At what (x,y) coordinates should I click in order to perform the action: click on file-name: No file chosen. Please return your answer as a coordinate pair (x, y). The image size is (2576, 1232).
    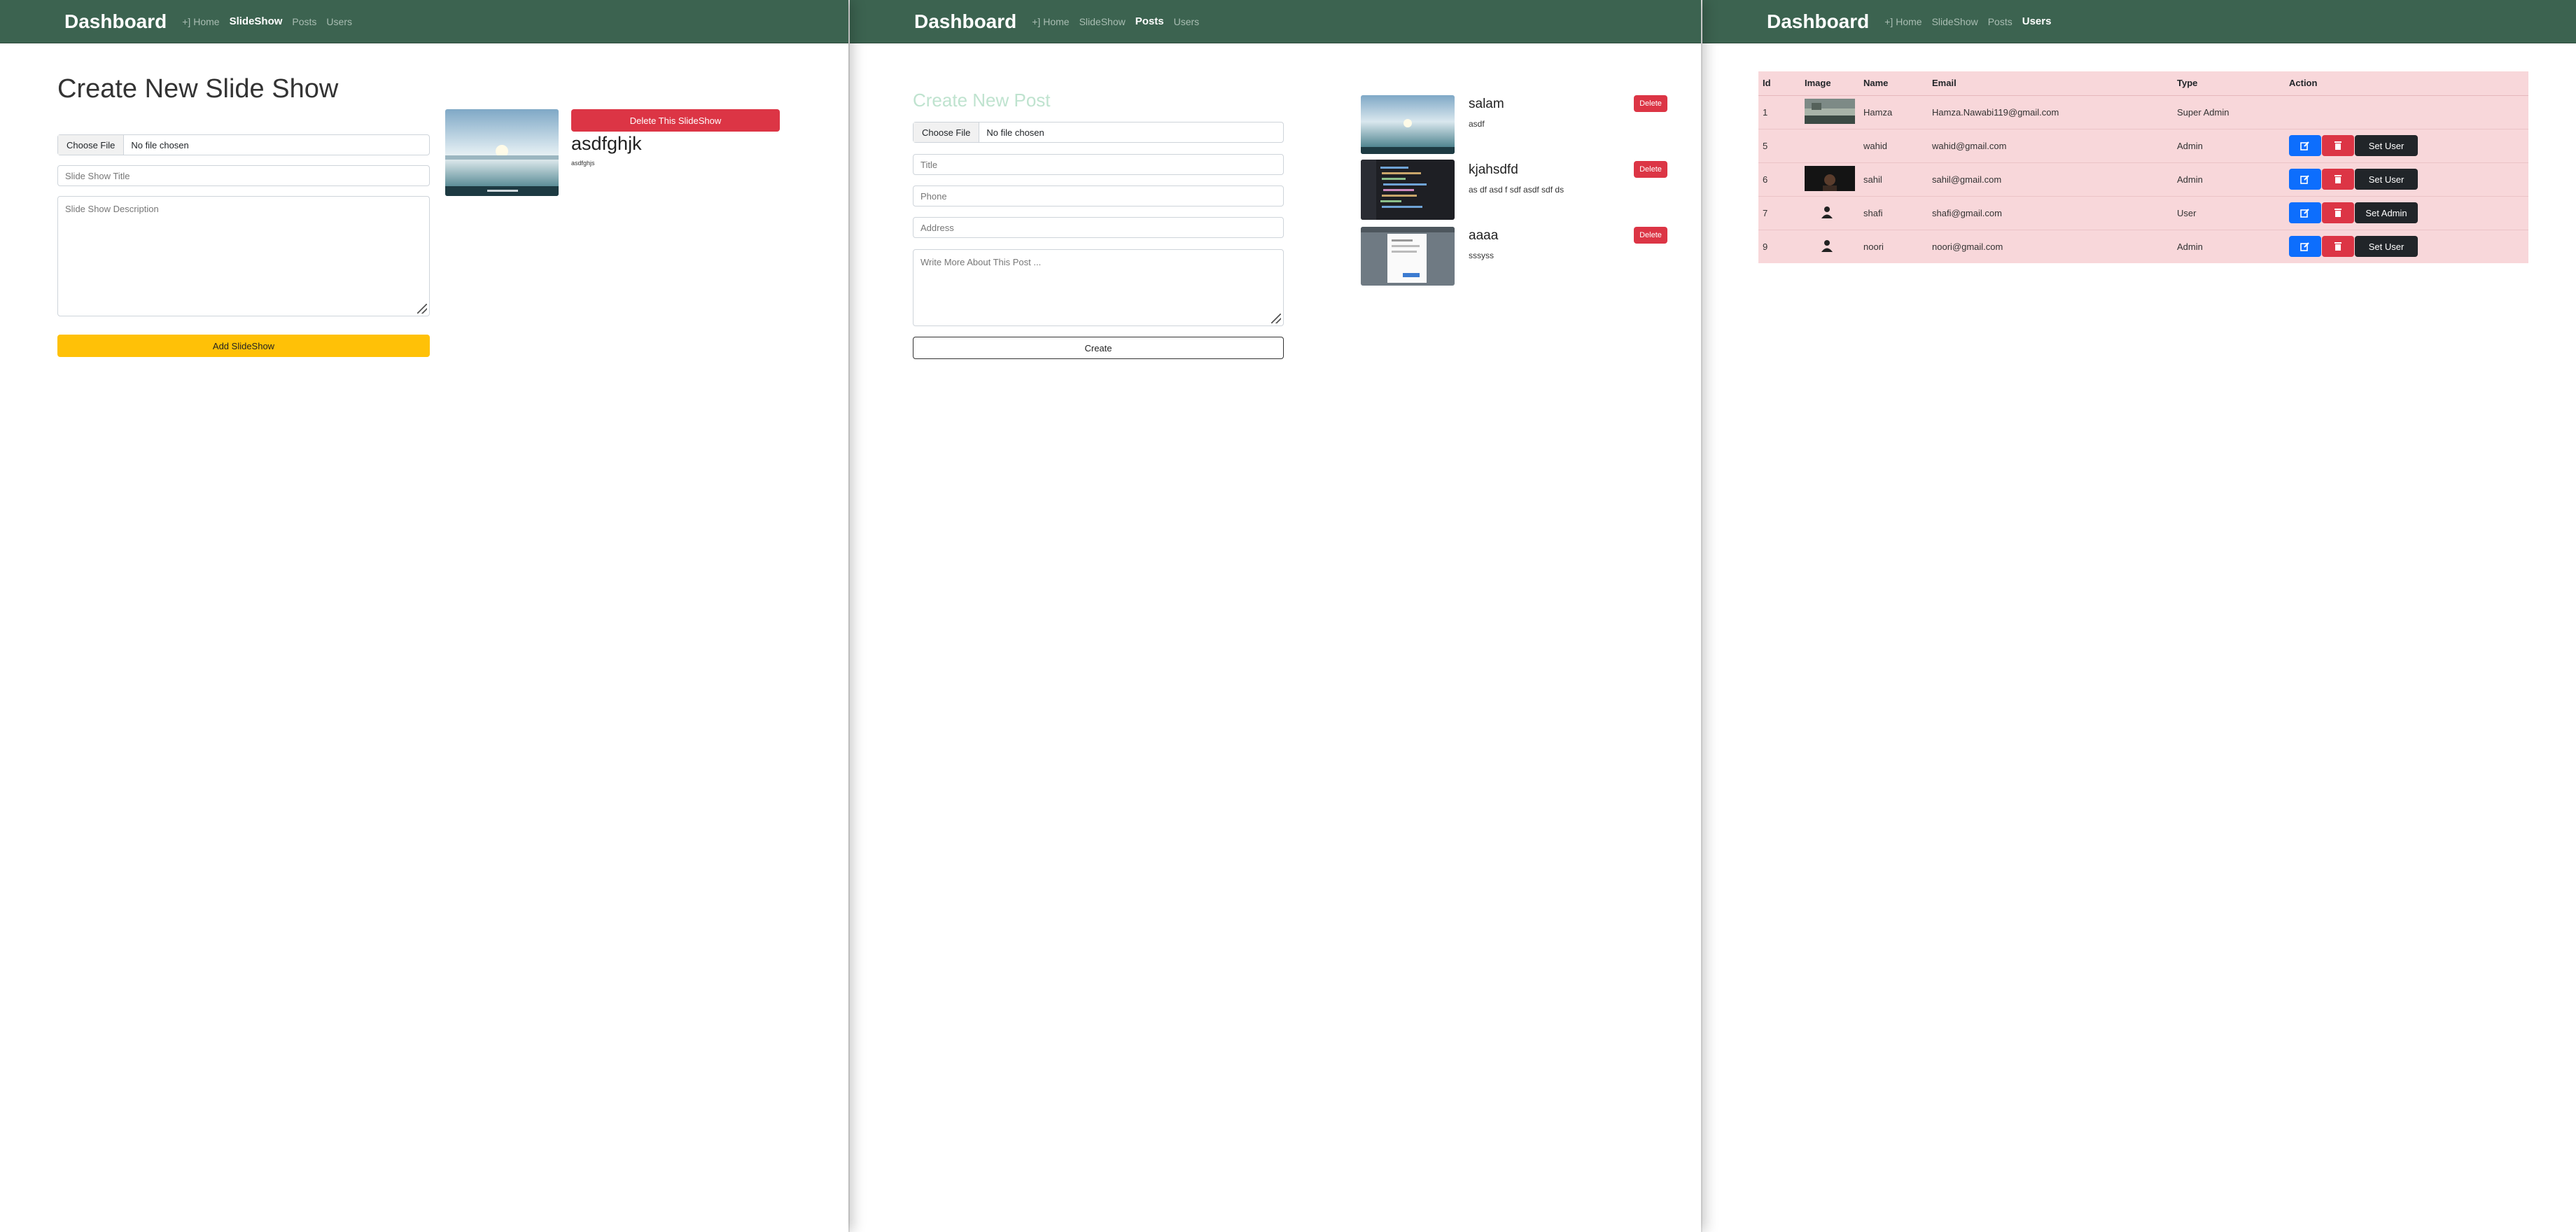
    Looking at the image, I should click on (160, 144).